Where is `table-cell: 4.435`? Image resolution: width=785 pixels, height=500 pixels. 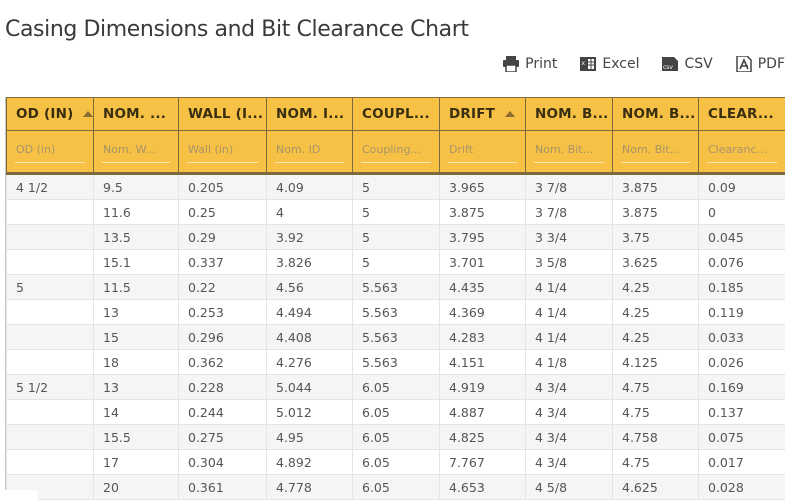 table-cell: 4.435 is located at coordinates (482, 287).